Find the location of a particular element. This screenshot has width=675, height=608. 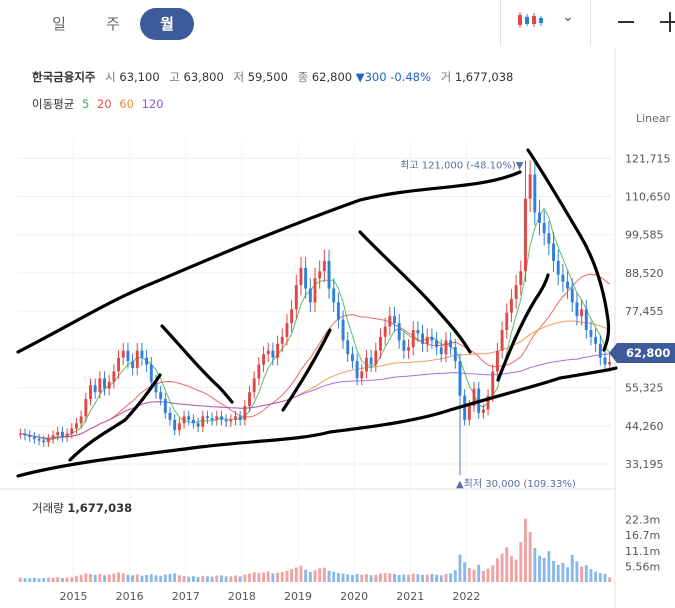

x-tick-label: 2016 is located at coordinates (130, 596).